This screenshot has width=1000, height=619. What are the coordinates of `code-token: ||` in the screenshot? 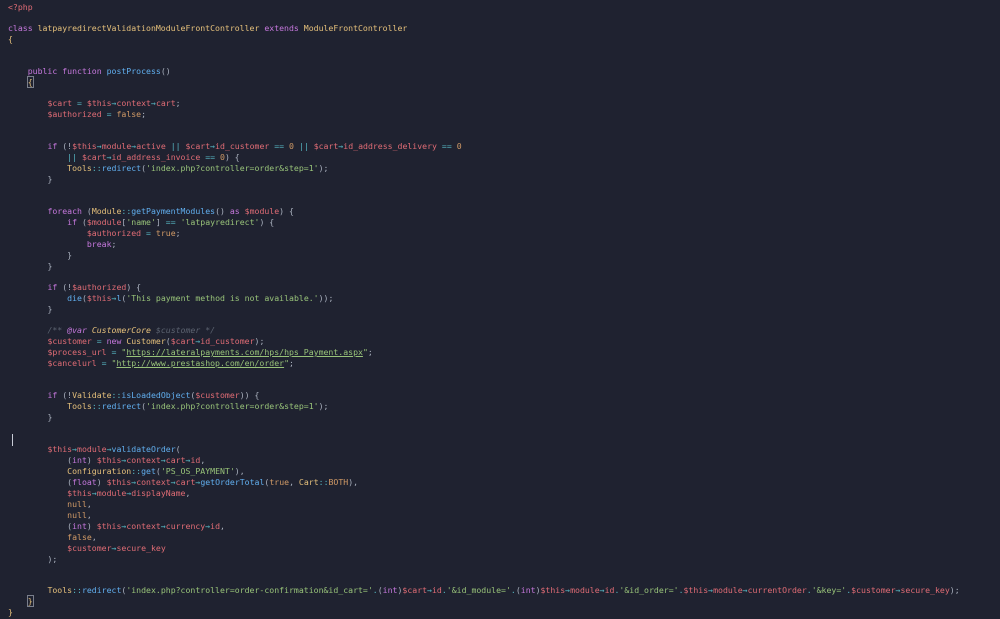 It's located at (74, 157).